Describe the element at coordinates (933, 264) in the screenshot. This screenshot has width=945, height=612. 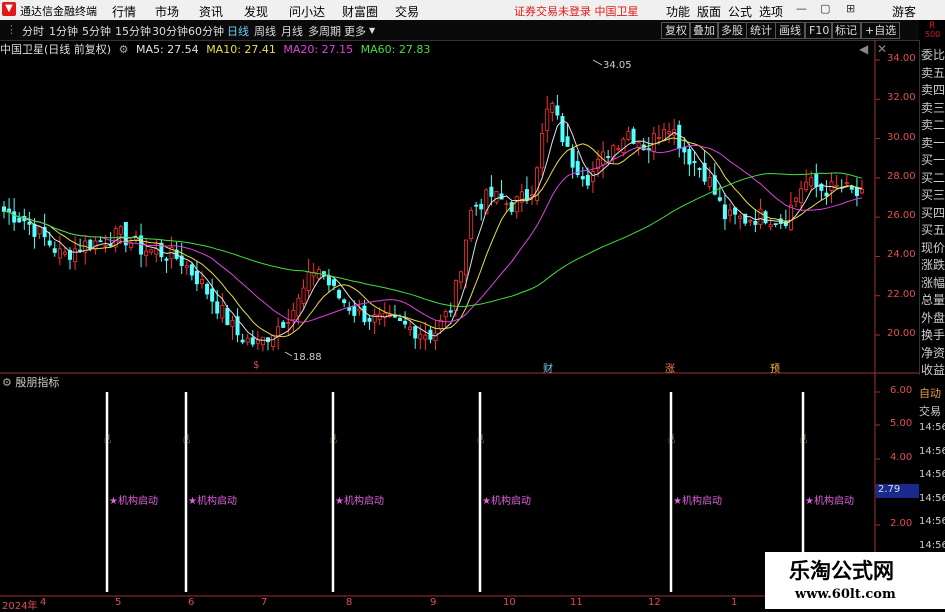
I see `quote-field-label: 涨跌` at that location.